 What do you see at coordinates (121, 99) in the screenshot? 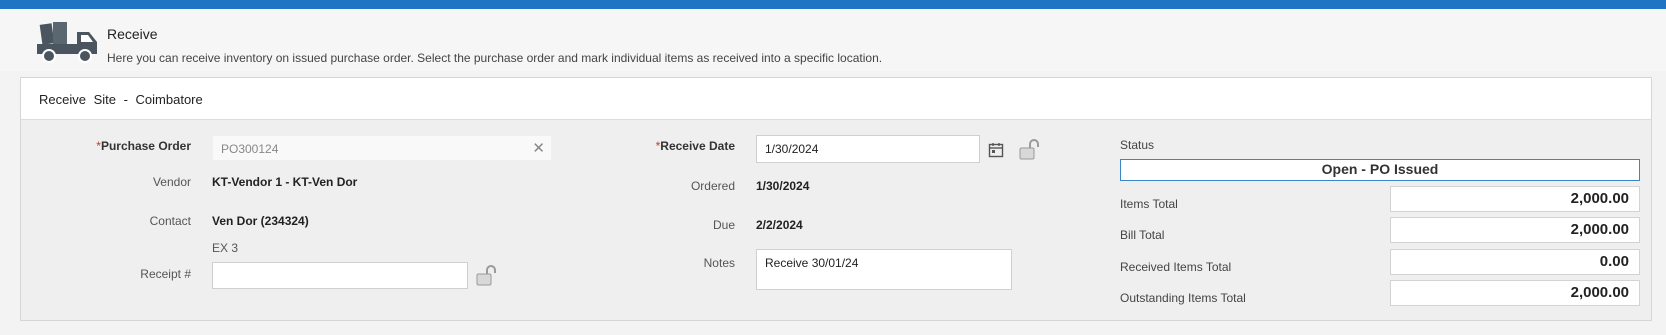
I see `panel-title: Receive Site - Coimbatore` at bounding box center [121, 99].